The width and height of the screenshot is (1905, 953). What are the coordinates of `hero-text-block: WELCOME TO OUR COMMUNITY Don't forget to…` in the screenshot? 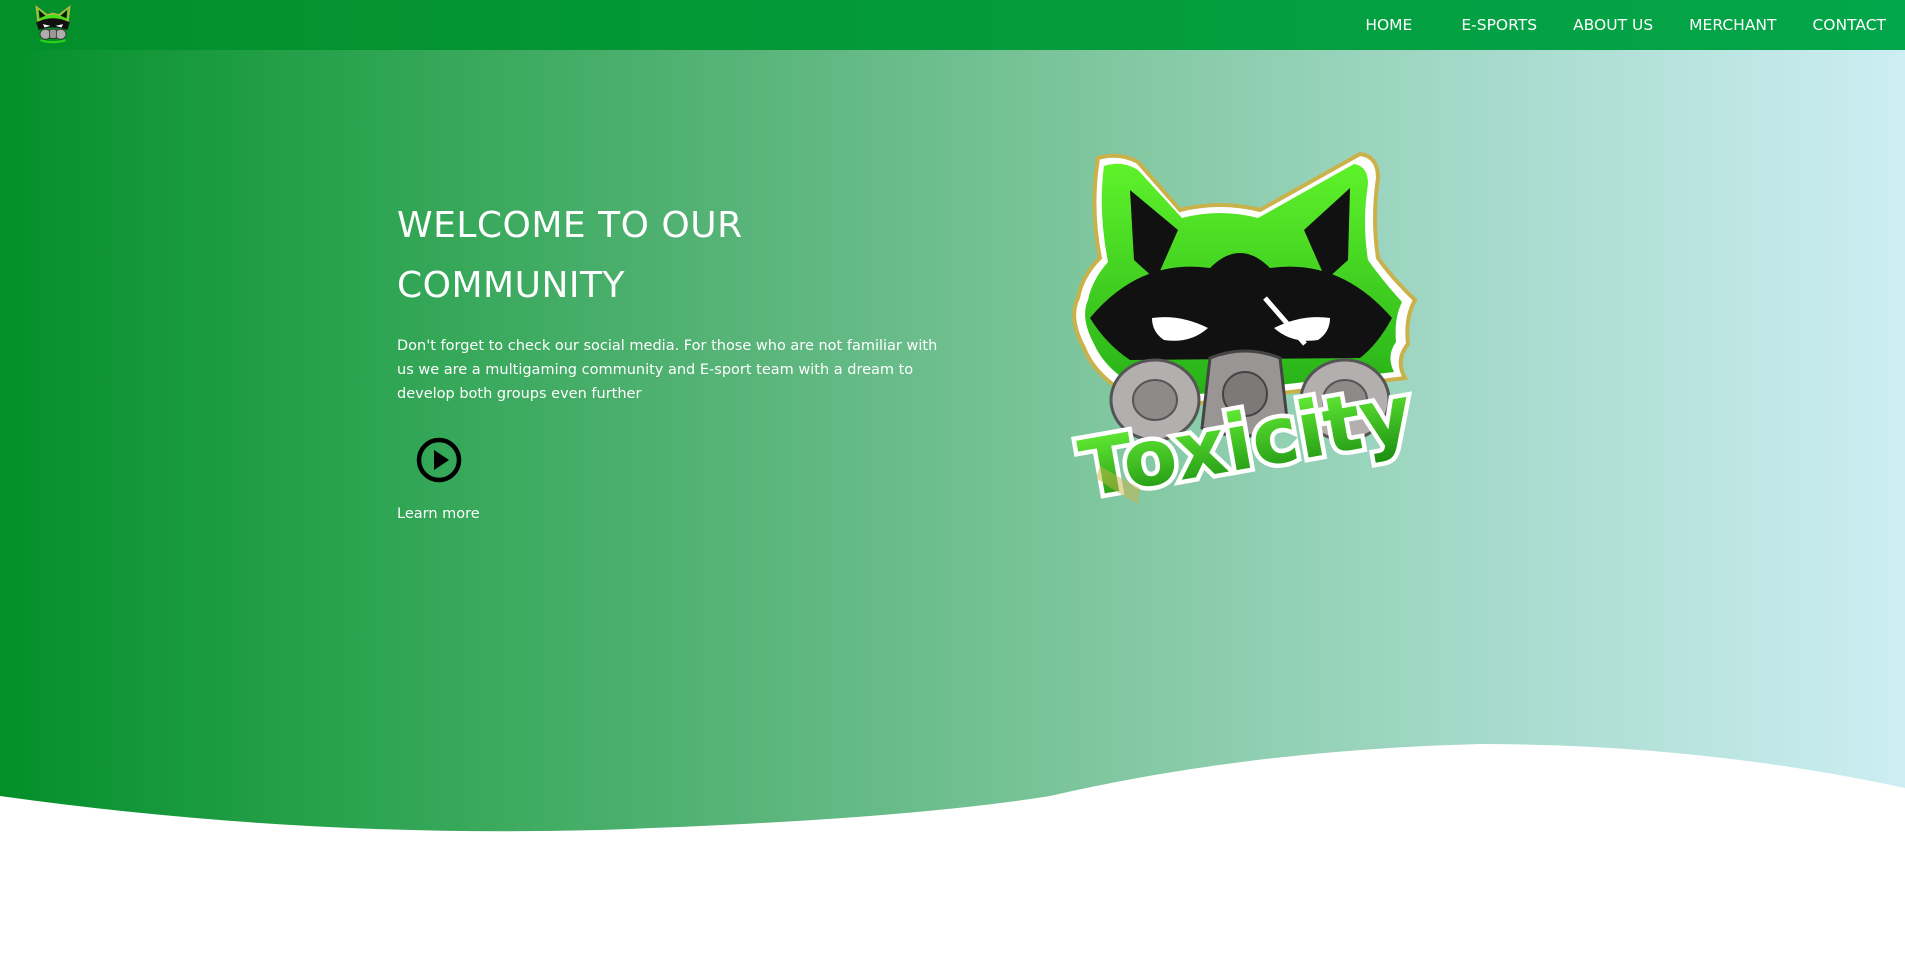 It's located at (677, 359).